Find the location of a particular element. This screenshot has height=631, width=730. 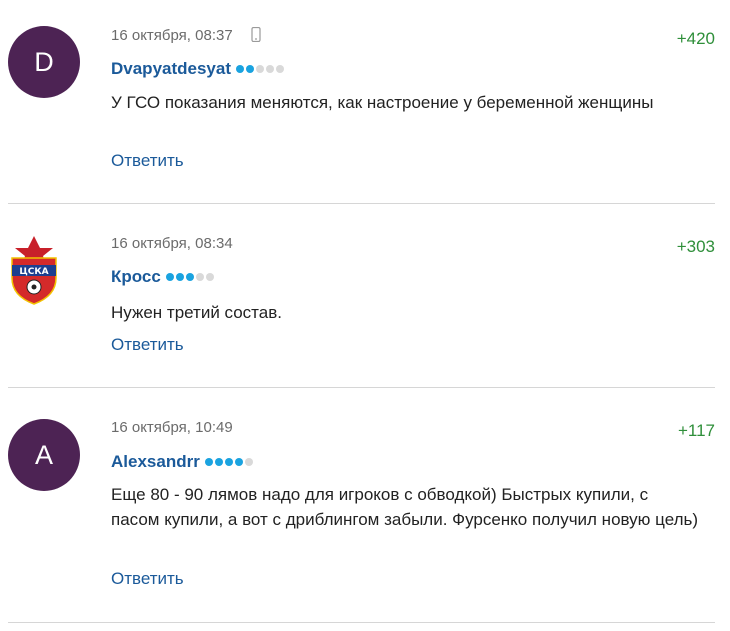

author-name: Dvapyatdesyat is located at coordinates (198, 68).